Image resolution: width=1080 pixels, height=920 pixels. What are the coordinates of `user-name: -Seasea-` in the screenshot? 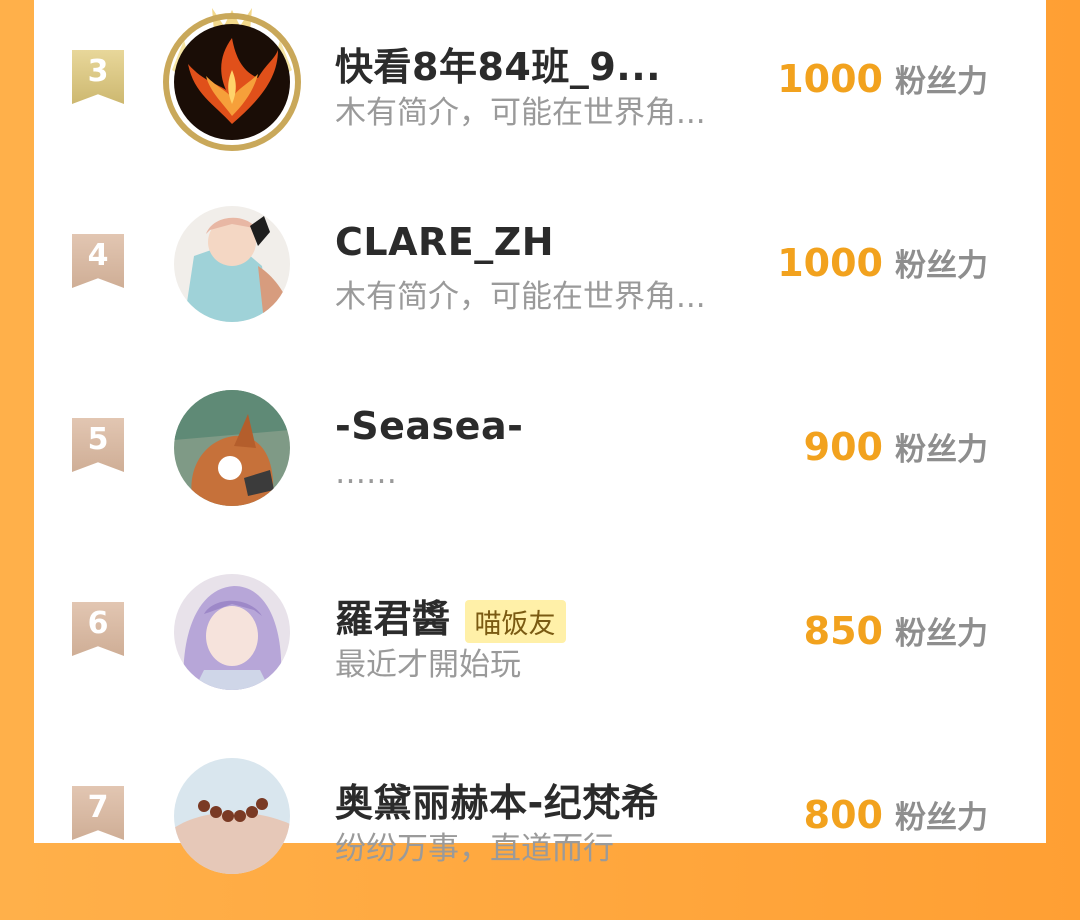 It's located at (429, 426).